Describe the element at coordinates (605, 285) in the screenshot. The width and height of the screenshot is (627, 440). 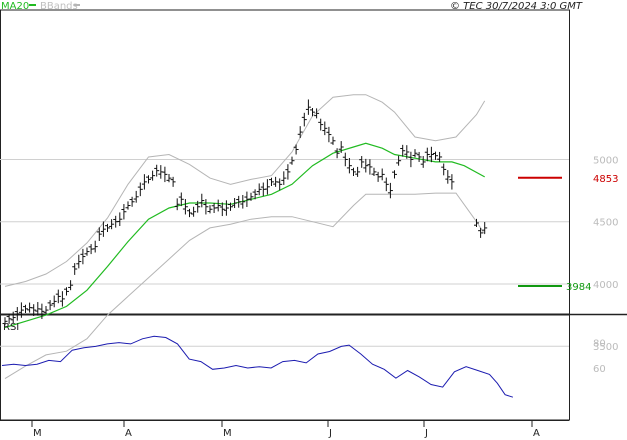
I see `price-tick-label: 4000` at that location.